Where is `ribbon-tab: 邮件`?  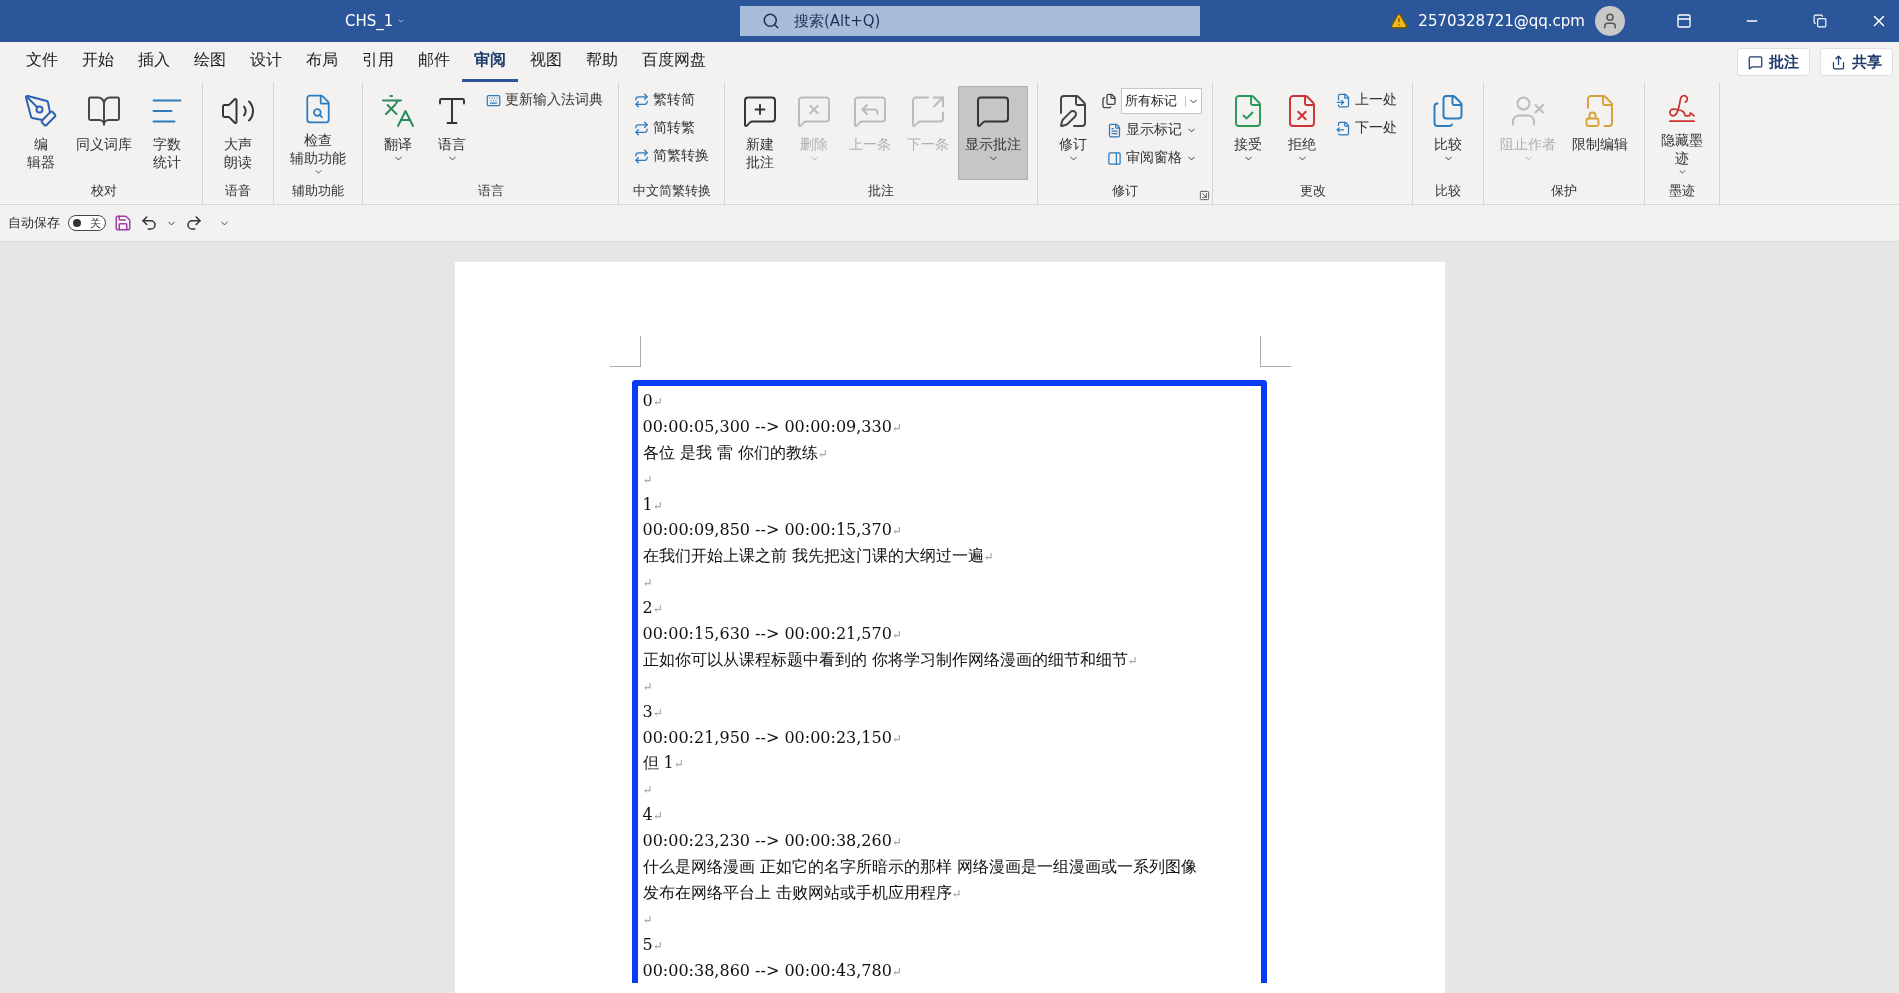
ribbon-tab: 邮件 is located at coordinates (434, 62).